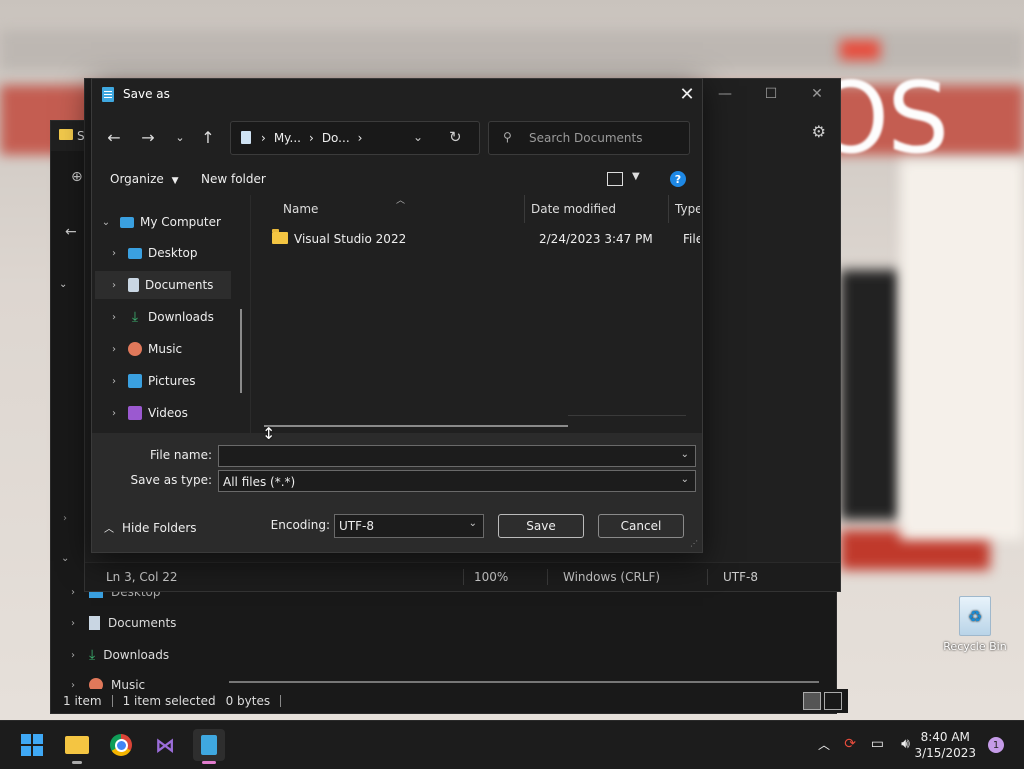 The height and width of the screenshot is (769, 1024). Describe the element at coordinates (121, 745) in the screenshot. I see `taskbar-chrome` at that location.